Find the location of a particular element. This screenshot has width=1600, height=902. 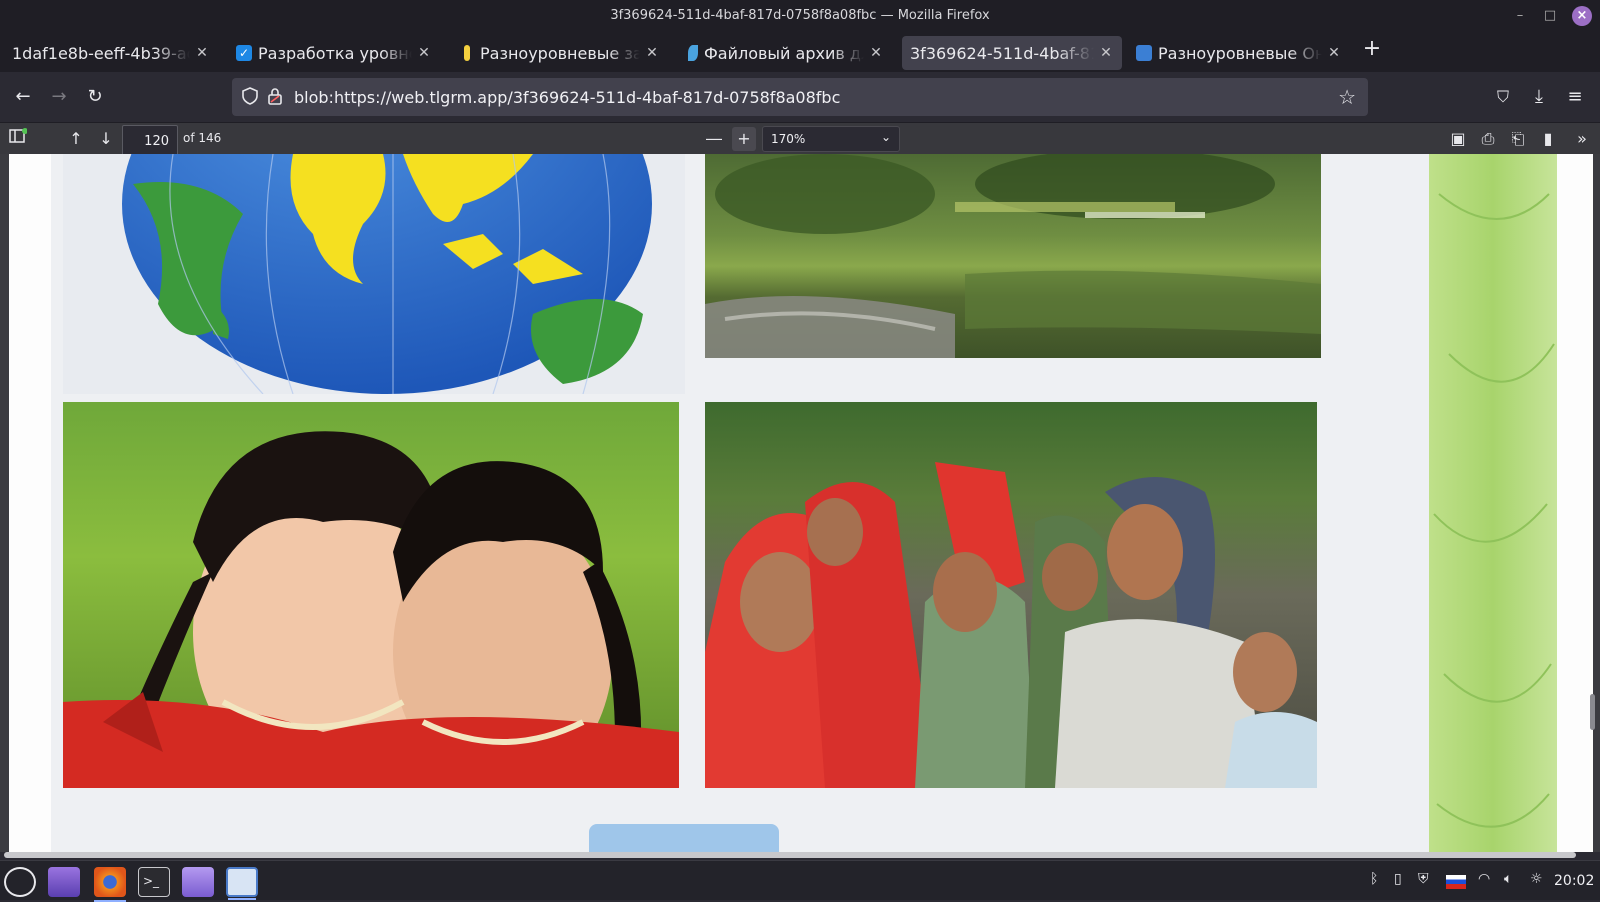

wifi-icon: ◠ is located at coordinates (1484, 879).